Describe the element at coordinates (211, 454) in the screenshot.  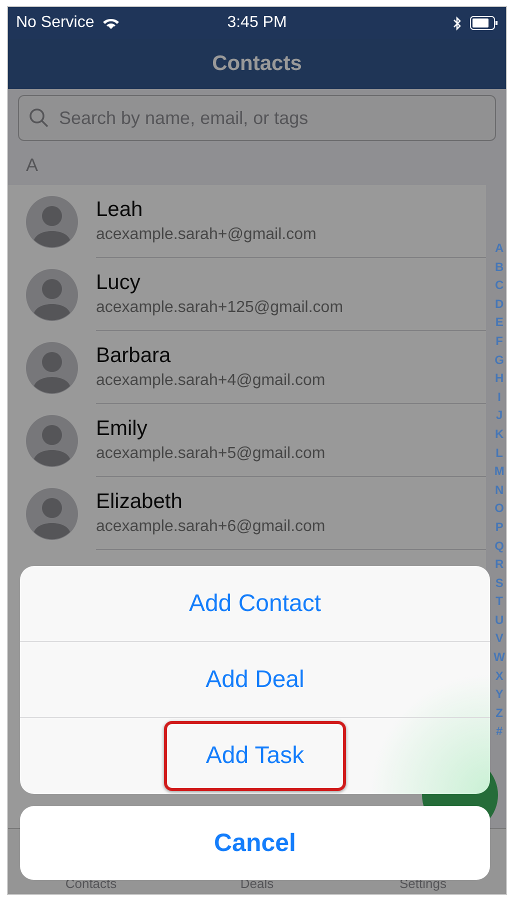
I see `contact-email: acexample.sarah+5@gmail.com` at that location.